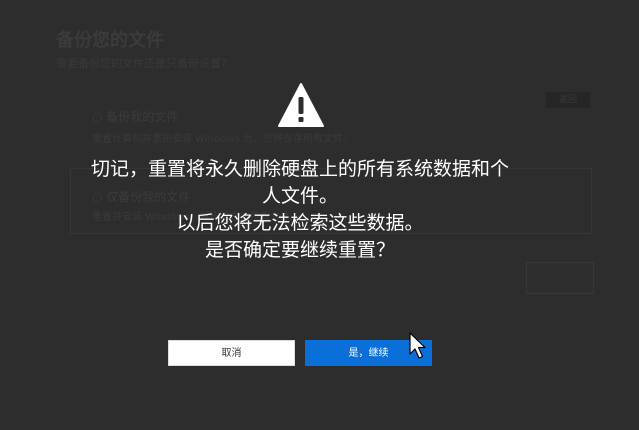 This screenshot has height=430, width=639. What do you see at coordinates (110, 40) in the screenshot?
I see `background-page-title: 备份您的文件` at bounding box center [110, 40].